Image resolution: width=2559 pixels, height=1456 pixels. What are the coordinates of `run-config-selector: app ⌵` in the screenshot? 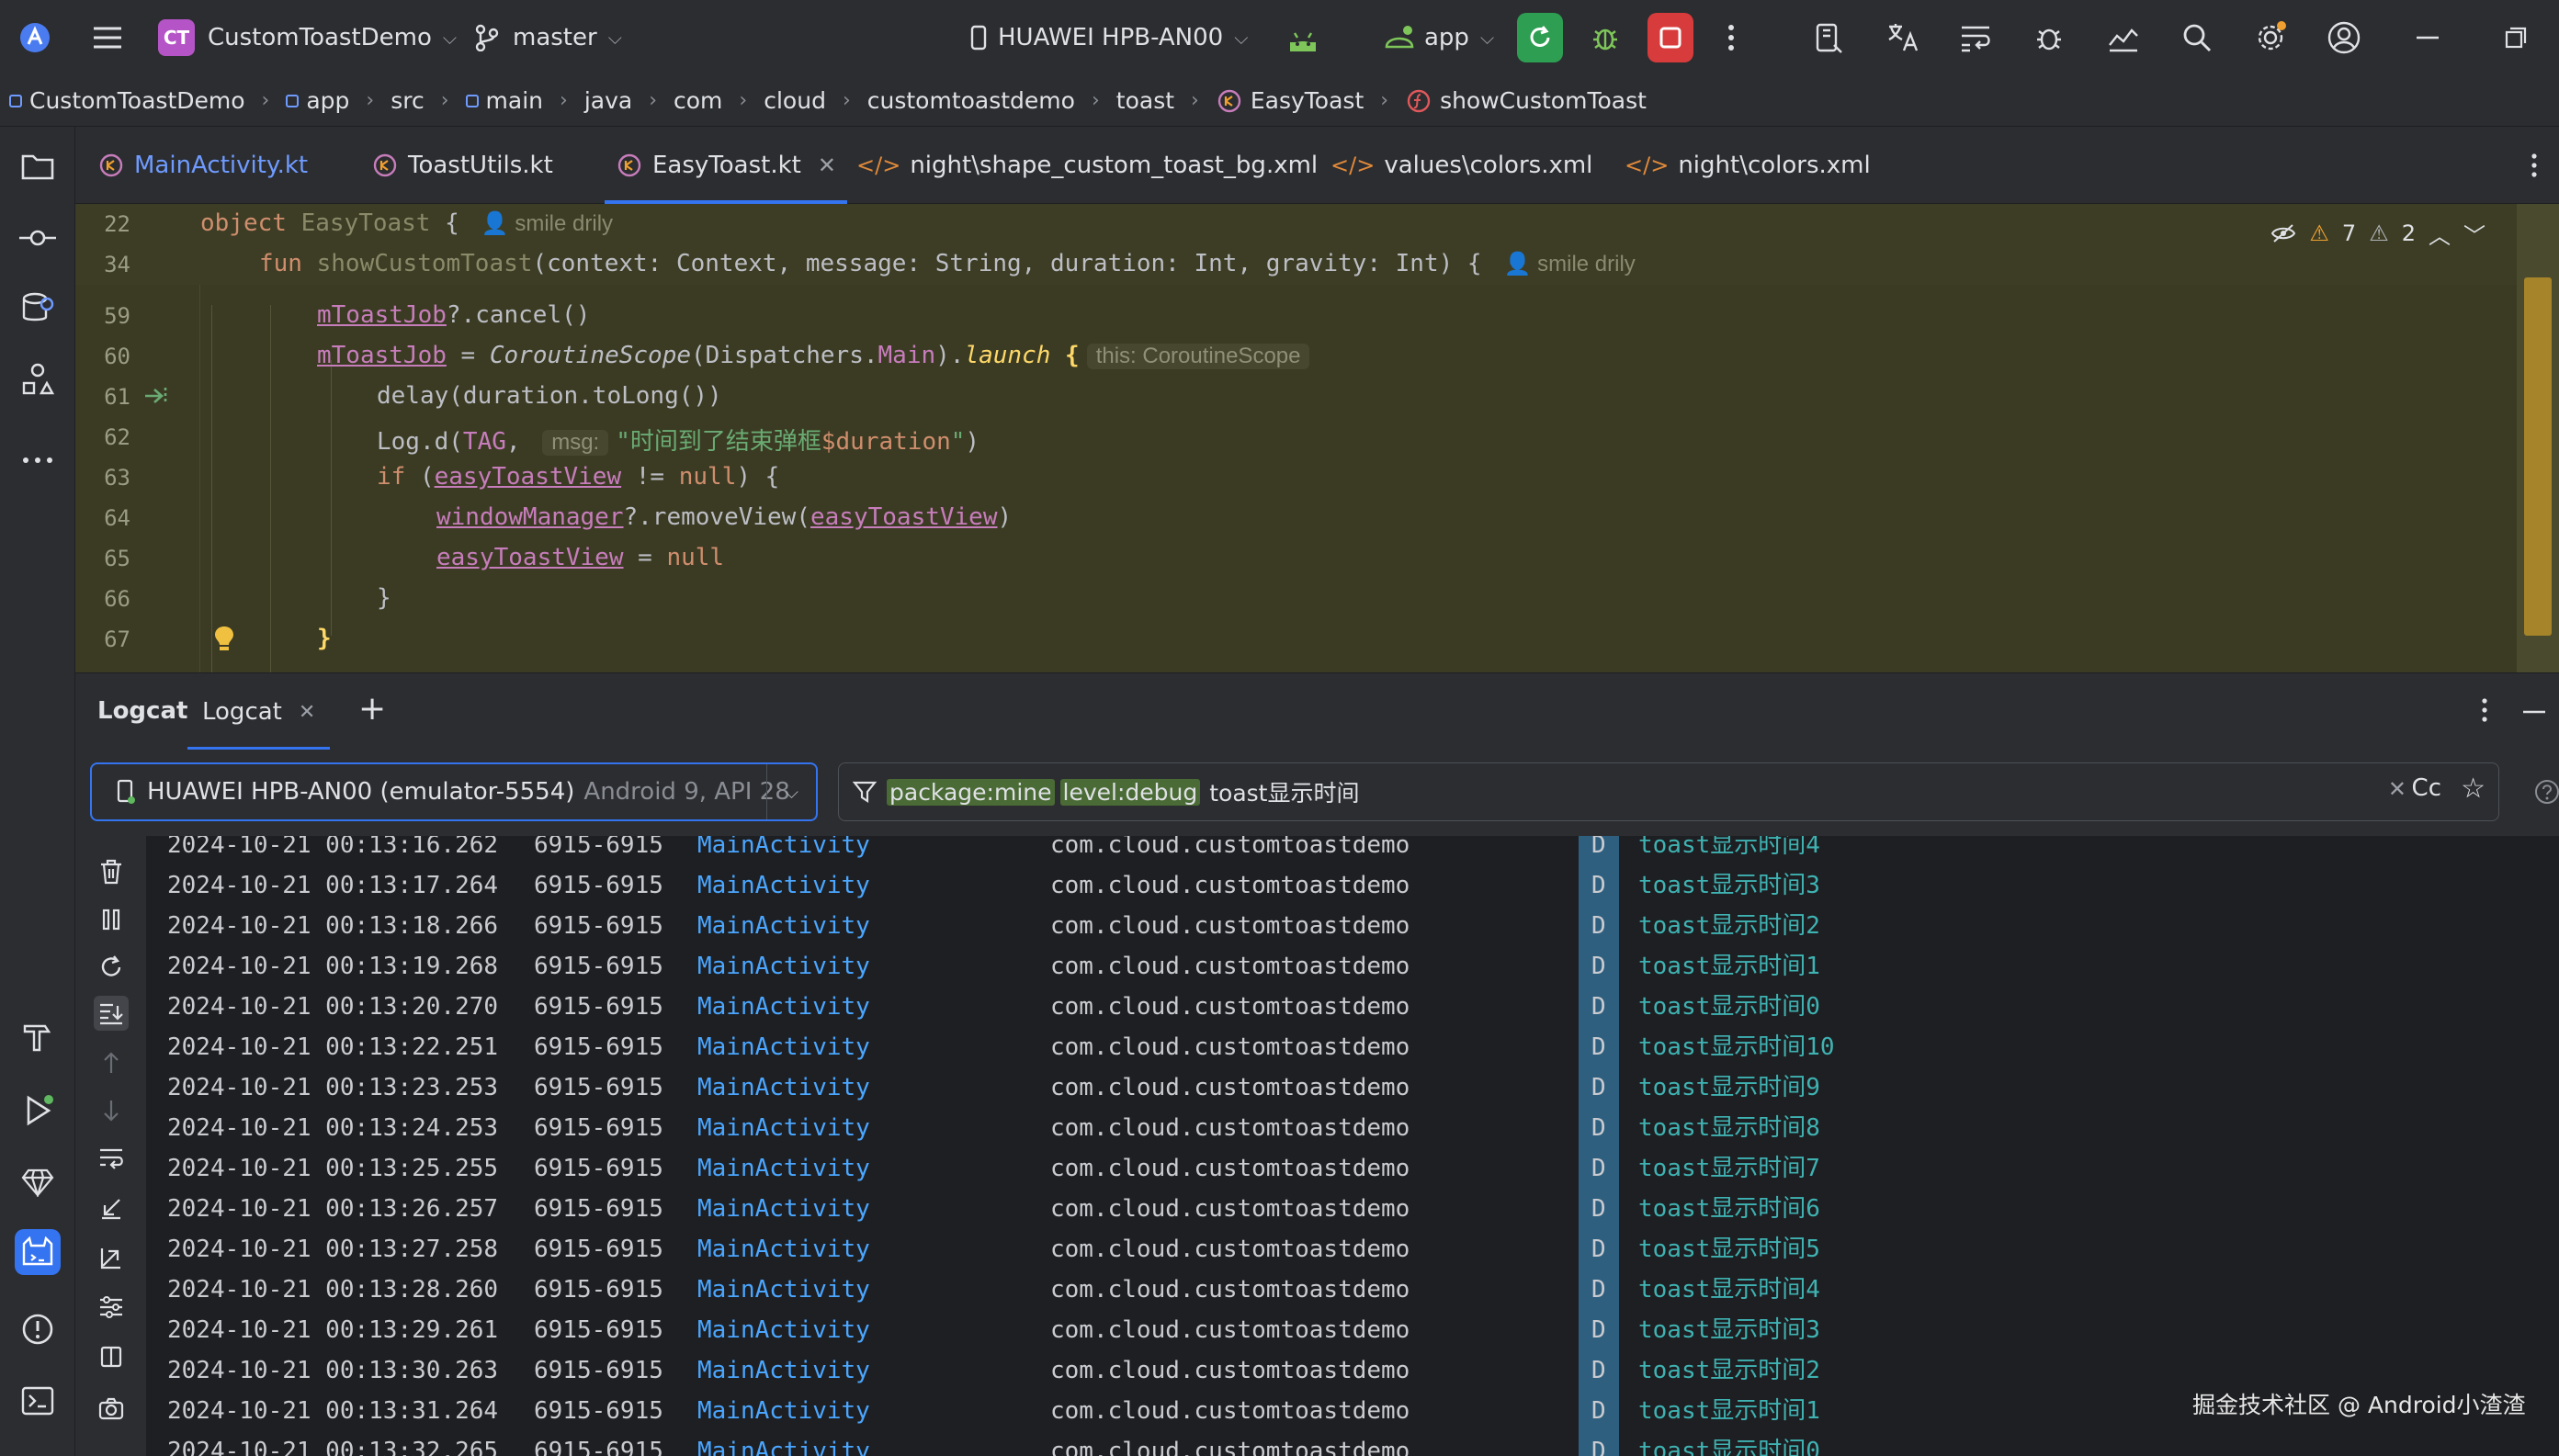 It's located at (1439, 37).